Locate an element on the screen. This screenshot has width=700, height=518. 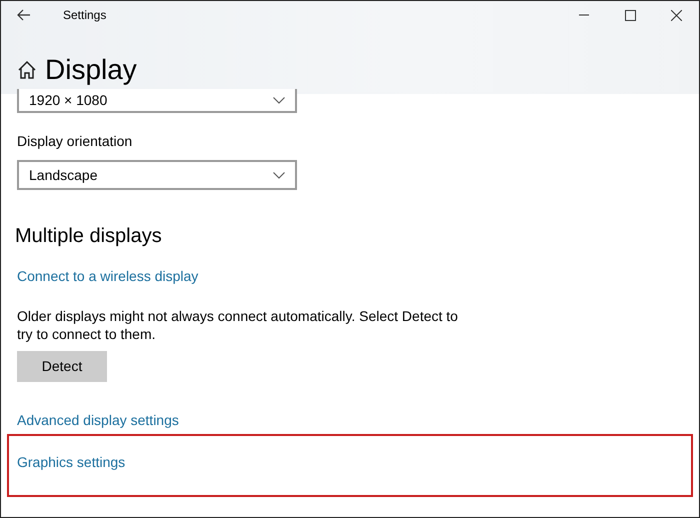
dropdown: 1920 × 1080 is located at coordinates (157, 101).